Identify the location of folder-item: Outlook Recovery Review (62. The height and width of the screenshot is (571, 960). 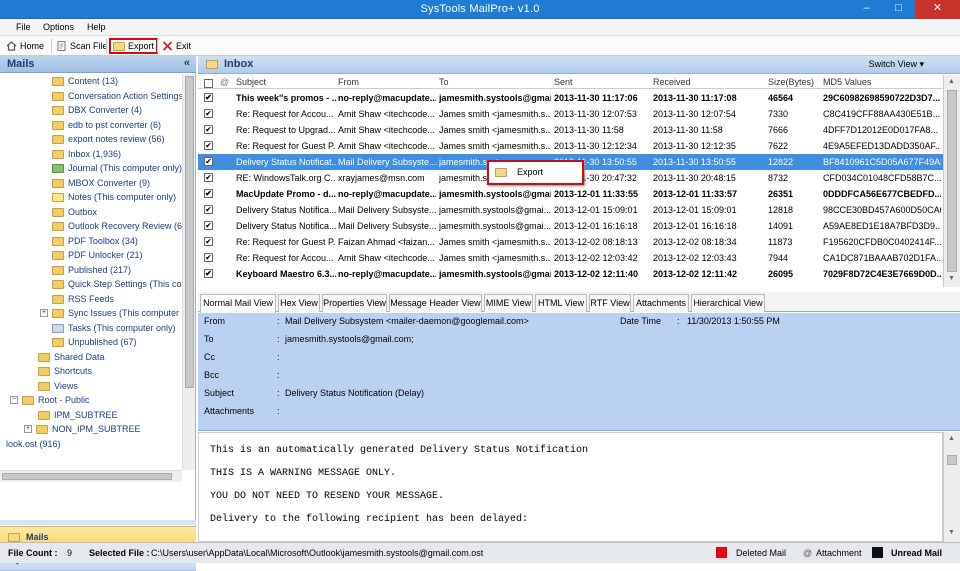
(117, 226).